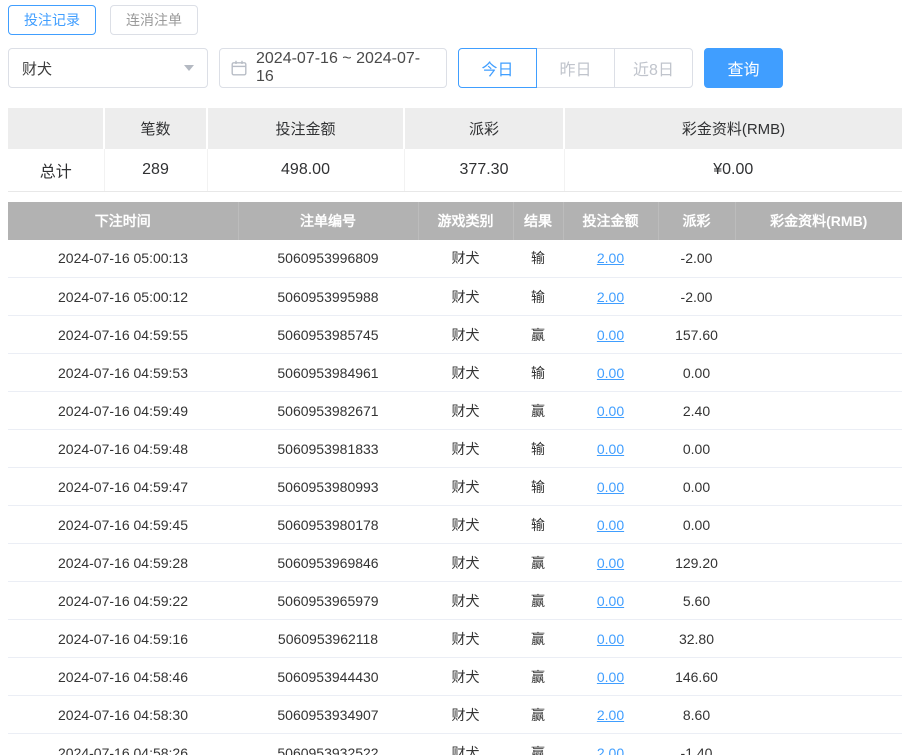 The height and width of the screenshot is (755, 907). I want to click on date-range-picker: 2024-07-16 ~ 2024-07-16, so click(333, 68).